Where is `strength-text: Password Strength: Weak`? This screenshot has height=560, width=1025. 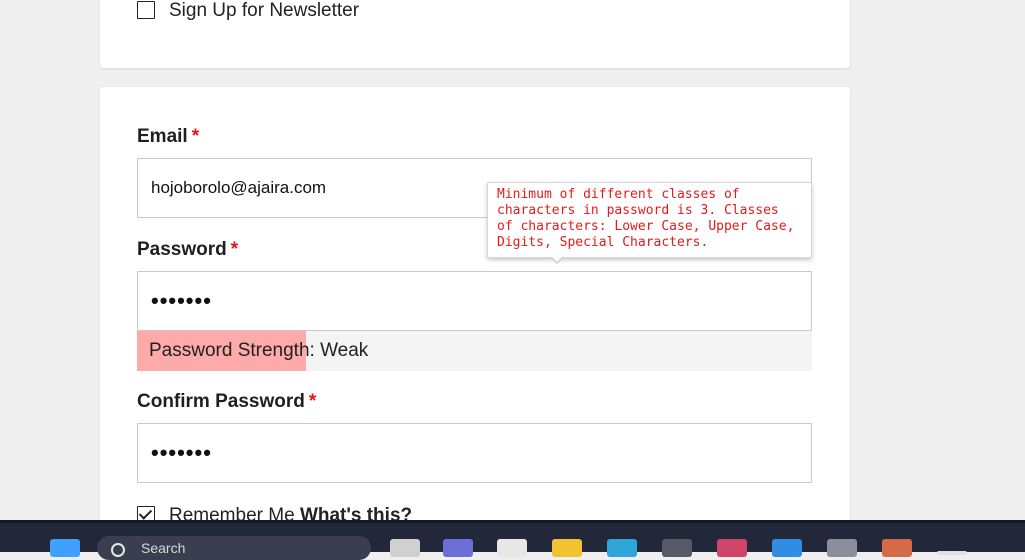
strength-text: Password Strength: Weak is located at coordinates (259, 350).